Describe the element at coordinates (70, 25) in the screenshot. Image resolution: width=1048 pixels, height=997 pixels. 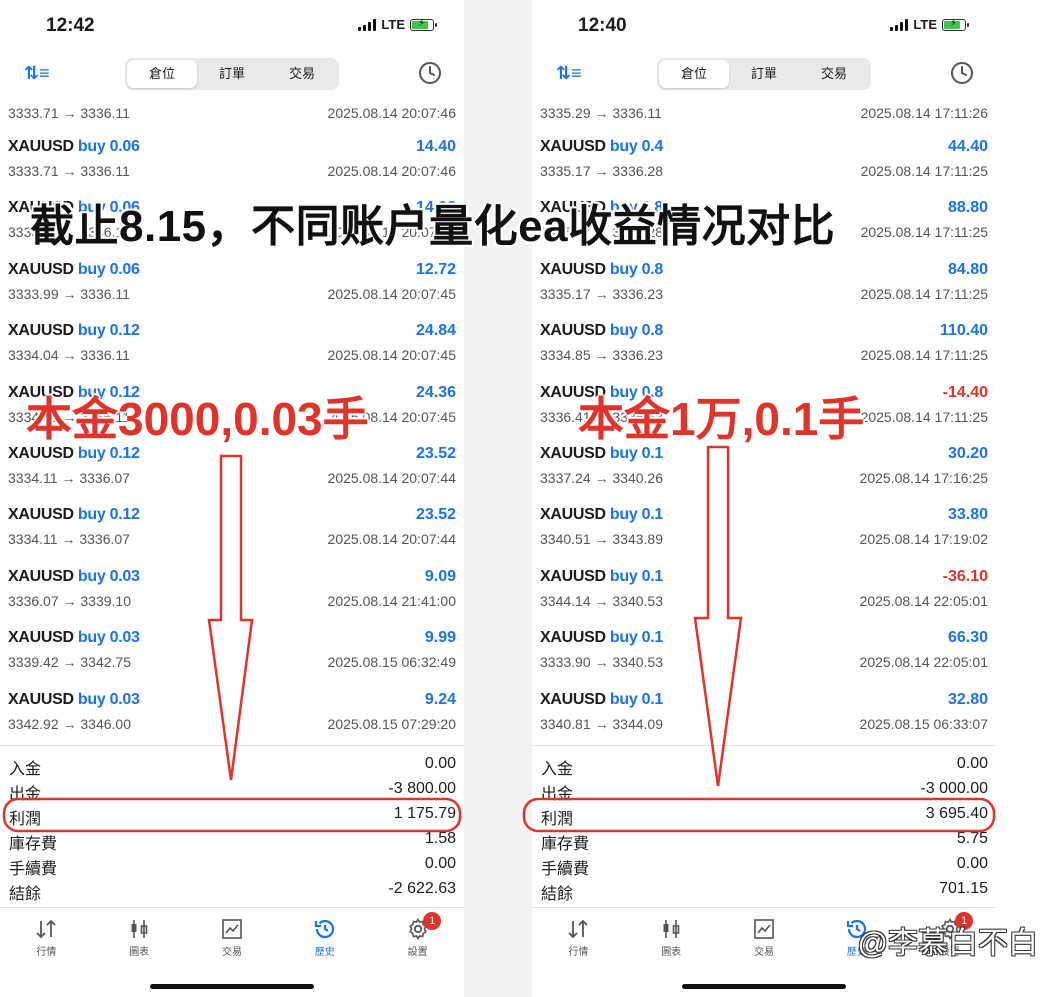
I see `status-time: 12:42` at that location.